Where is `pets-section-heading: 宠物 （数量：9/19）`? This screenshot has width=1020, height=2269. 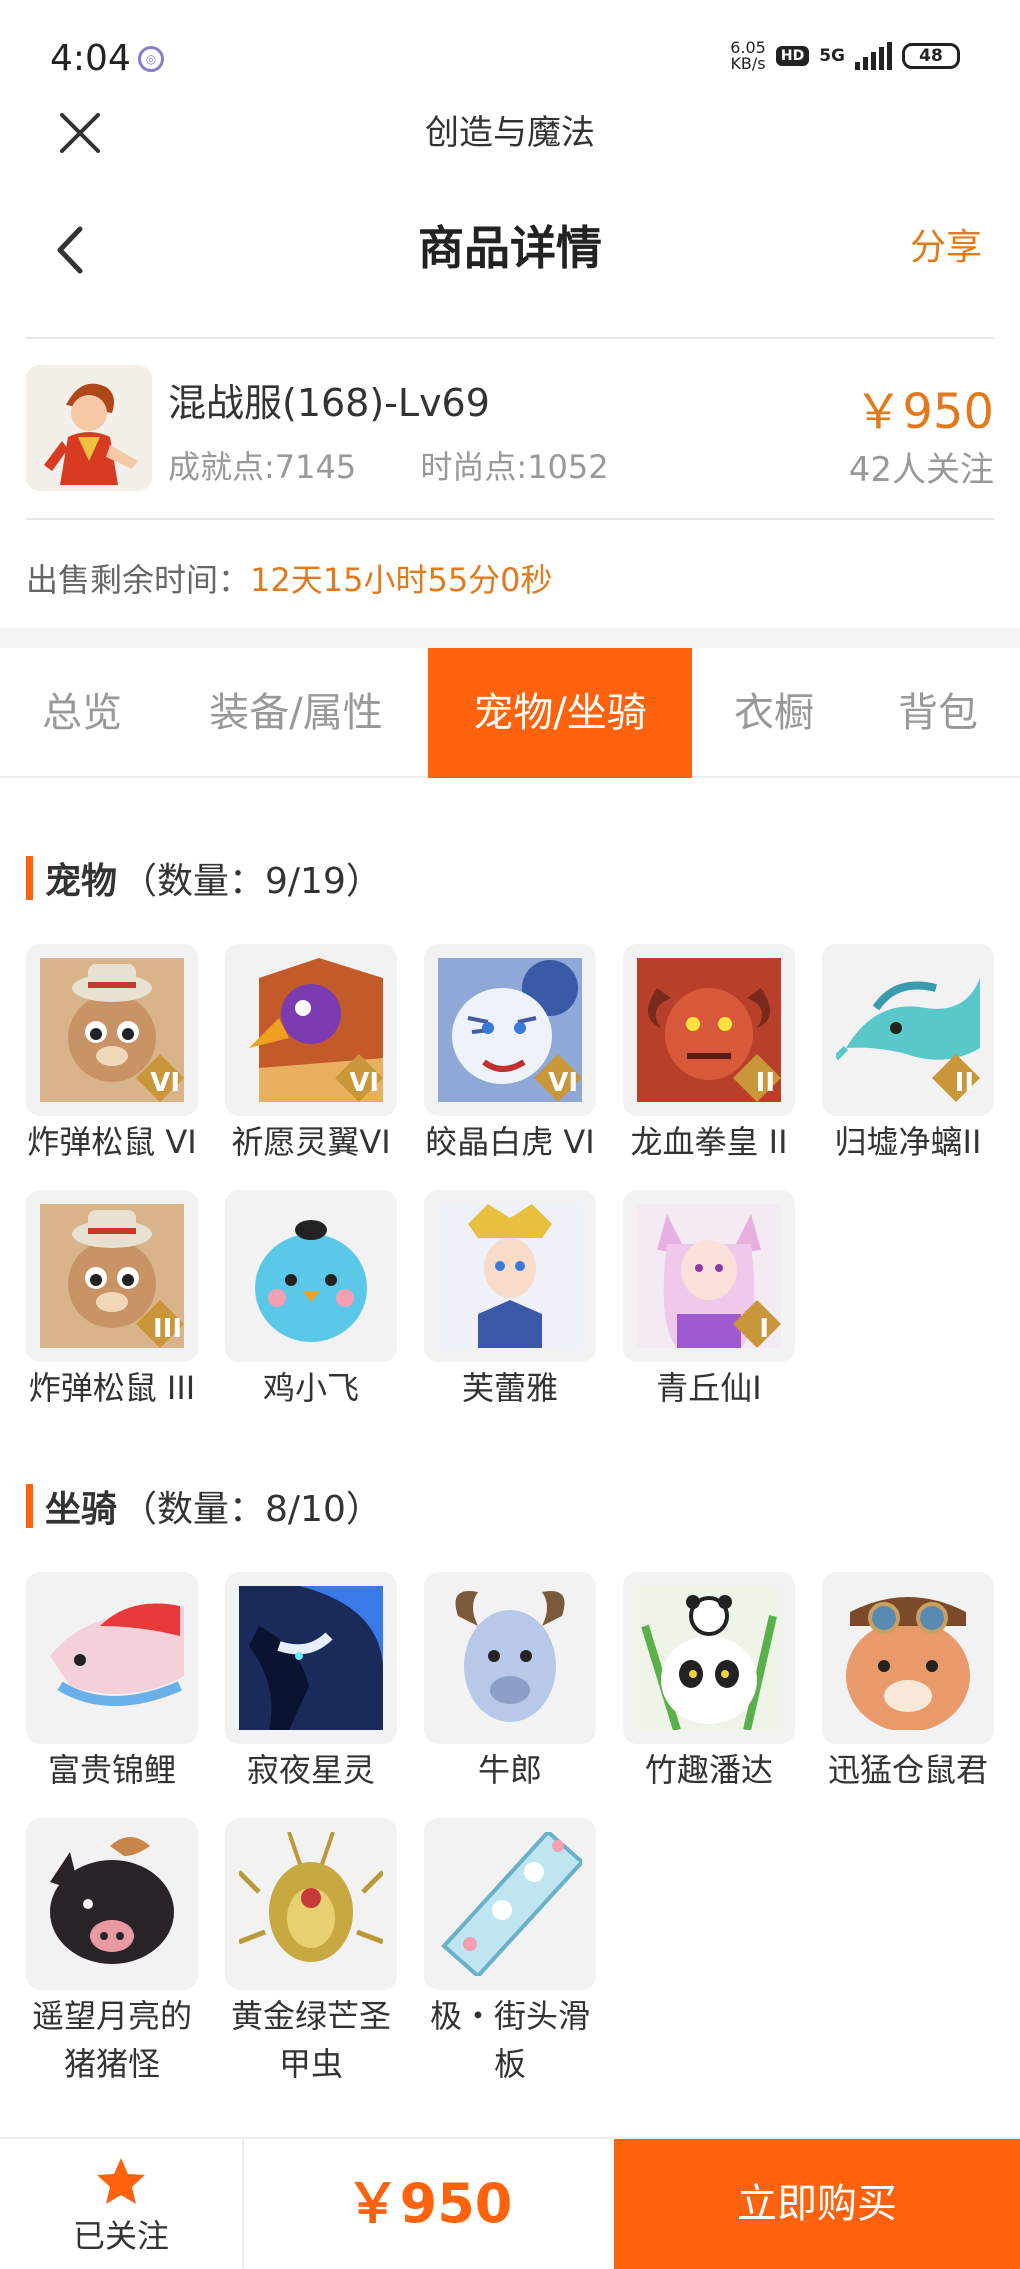 pets-section-heading: 宠物 （数量：9/19） is located at coordinates (204, 878).